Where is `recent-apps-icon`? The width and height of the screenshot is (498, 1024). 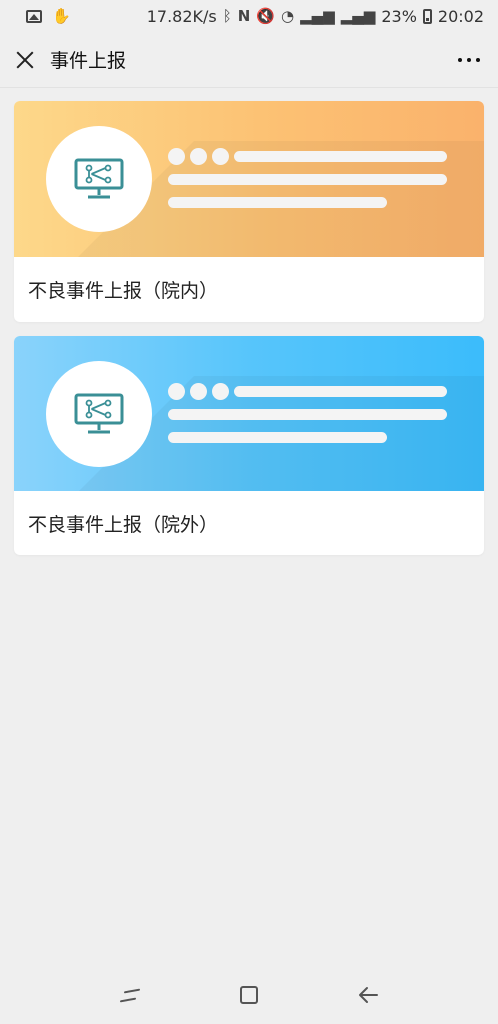
recent-apps-icon is located at coordinates (130, 995).